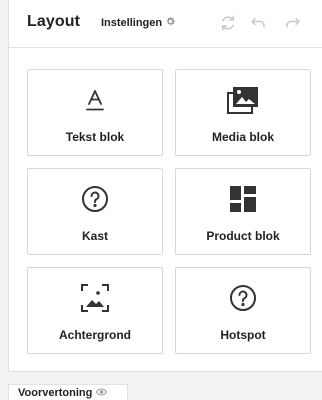 The height and width of the screenshot is (400, 322). What do you see at coordinates (243, 100) in the screenshot?
I see `media-images-icon` at bounding box center [243, 100].